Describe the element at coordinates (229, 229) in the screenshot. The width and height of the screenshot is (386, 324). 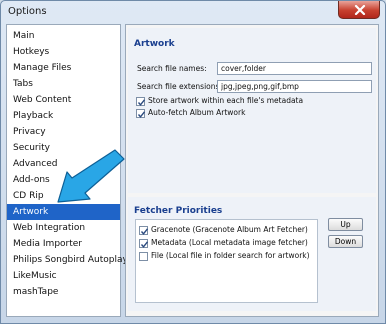
I see `gracenote-label: Gracenote (Gracenote Album Art Fetcher)` at that location.